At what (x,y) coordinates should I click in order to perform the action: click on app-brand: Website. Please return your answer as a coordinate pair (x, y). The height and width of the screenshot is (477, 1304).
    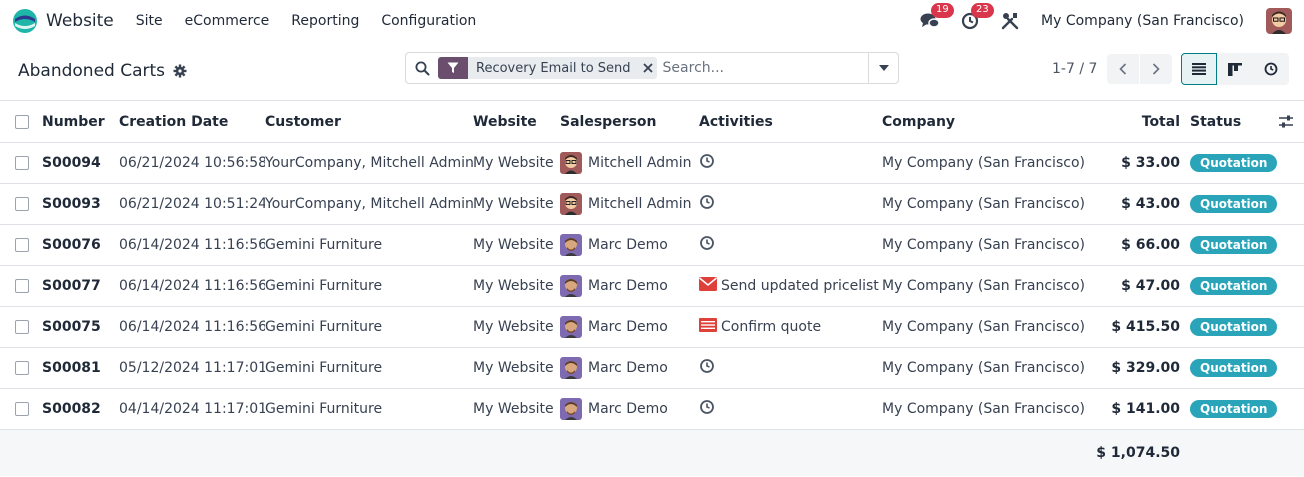
    Looking at the image, I should click on (63, 21).